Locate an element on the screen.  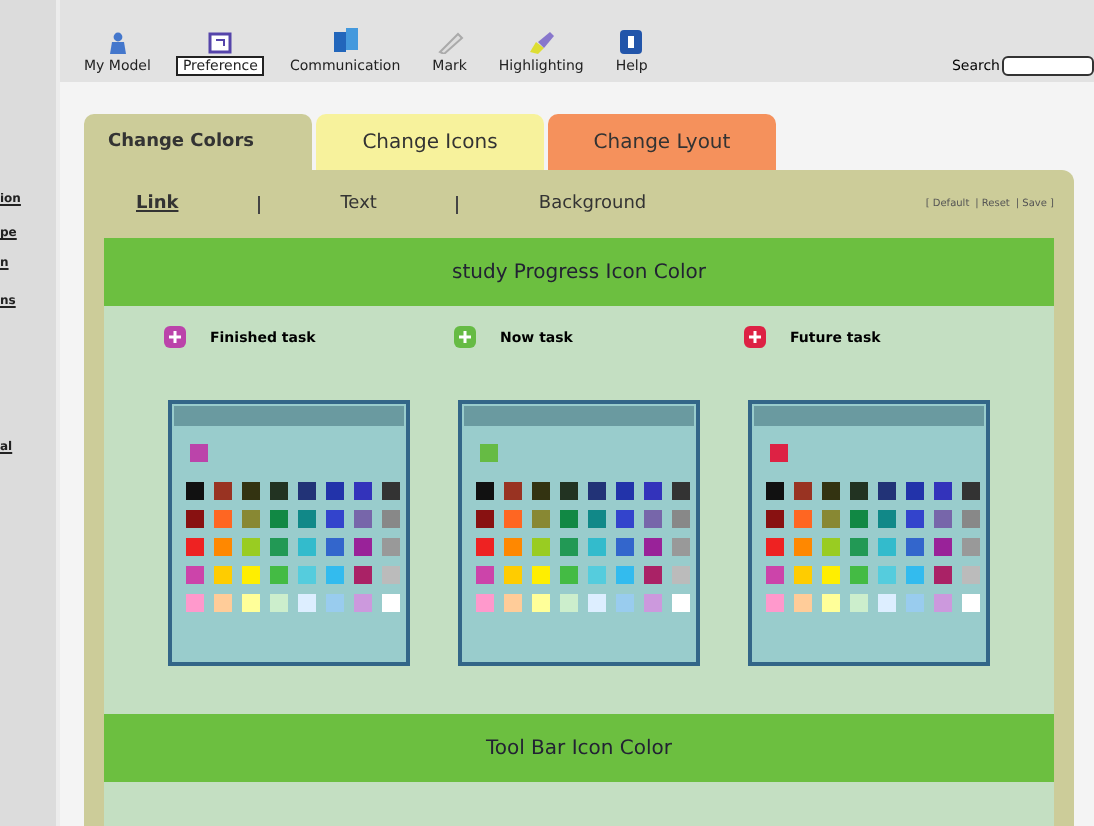
tab: Change Icons is located at coordinates (430, 142).